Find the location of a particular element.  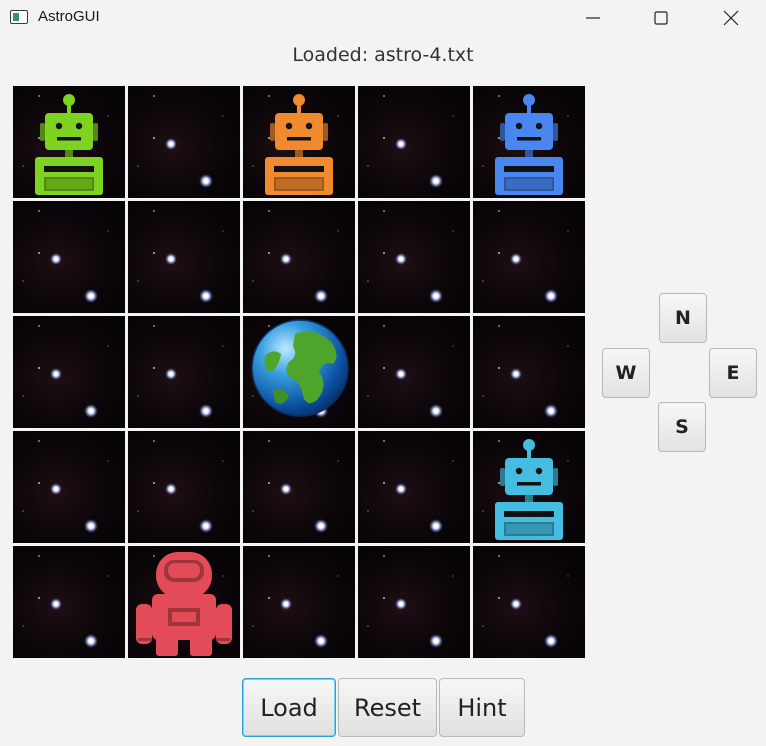

south-button: S is located at coordinates (682, 427).